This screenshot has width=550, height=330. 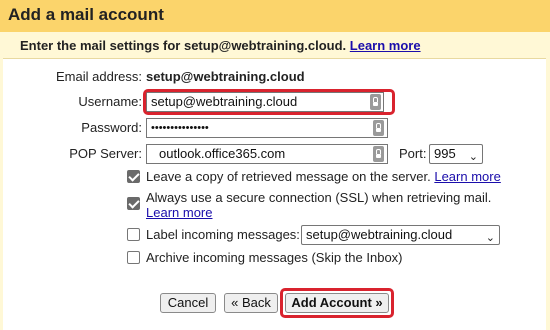 I want to click on ssl-checkbox, so click(x=133, y=203).